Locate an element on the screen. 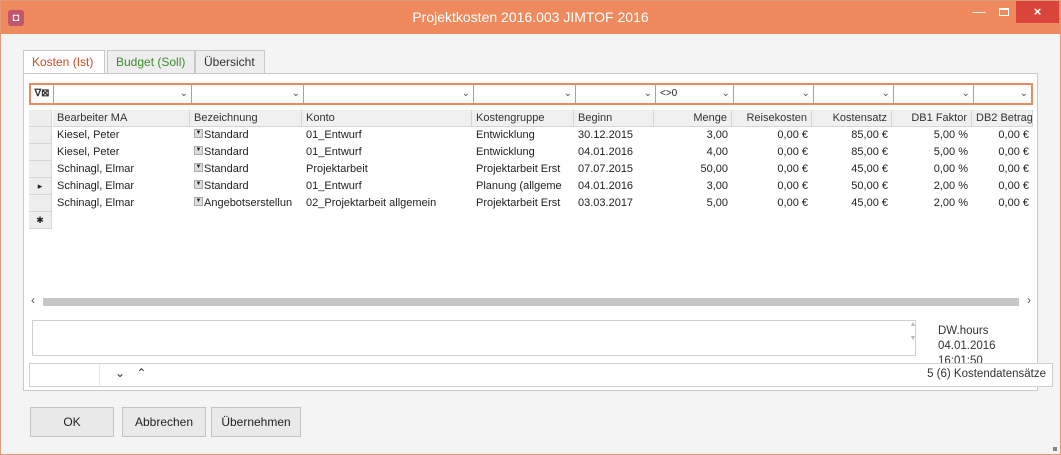  cell-beginn: 07.07.2015 is located at coordinates (614, 169).